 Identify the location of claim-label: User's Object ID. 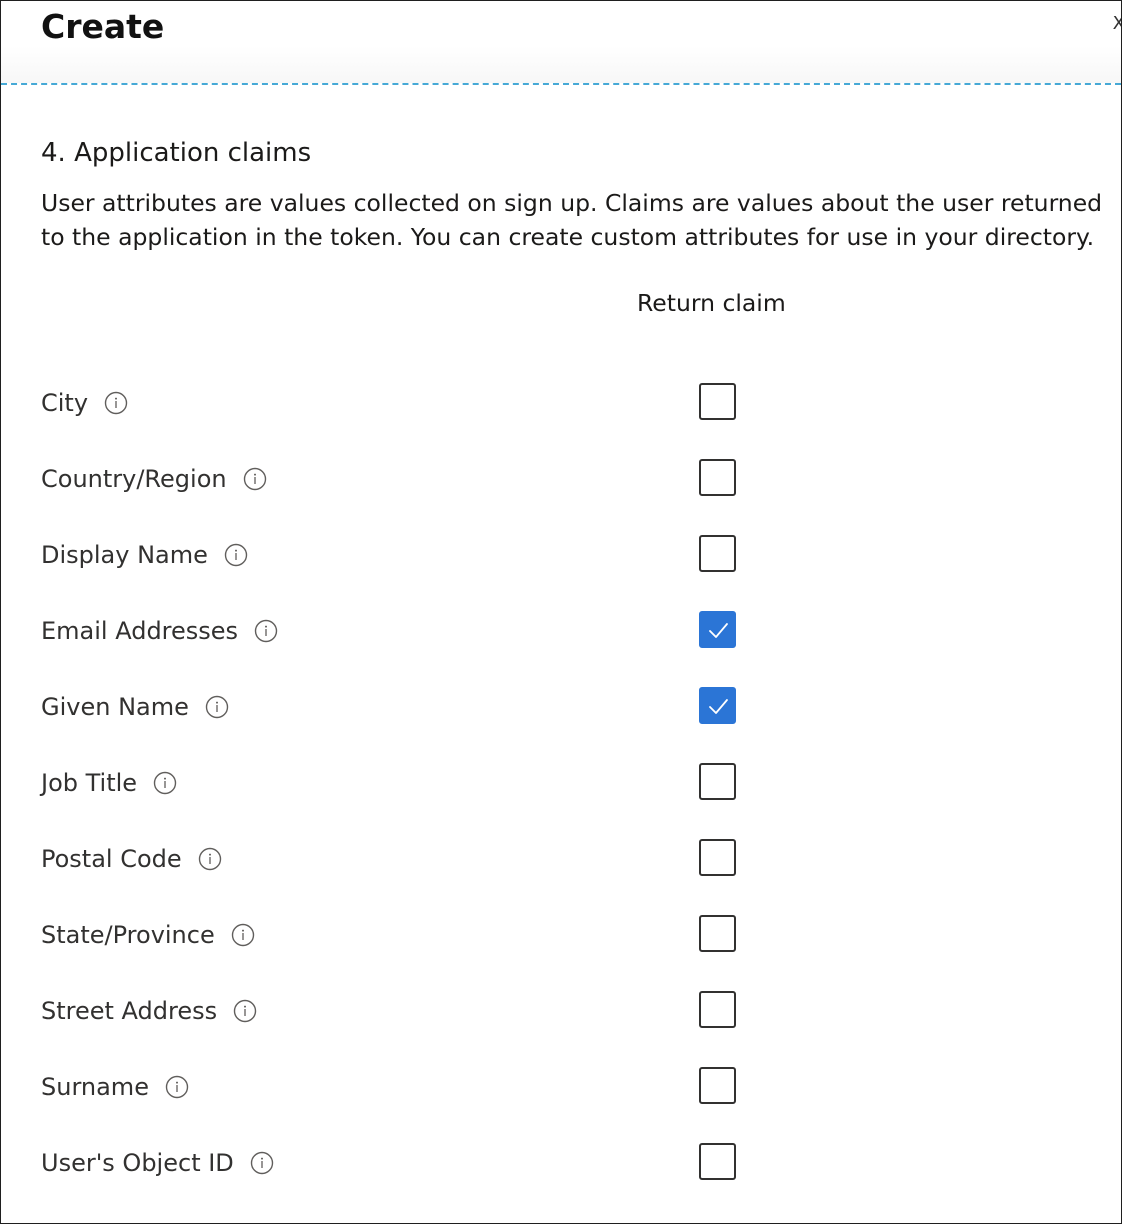
(137, 1163).